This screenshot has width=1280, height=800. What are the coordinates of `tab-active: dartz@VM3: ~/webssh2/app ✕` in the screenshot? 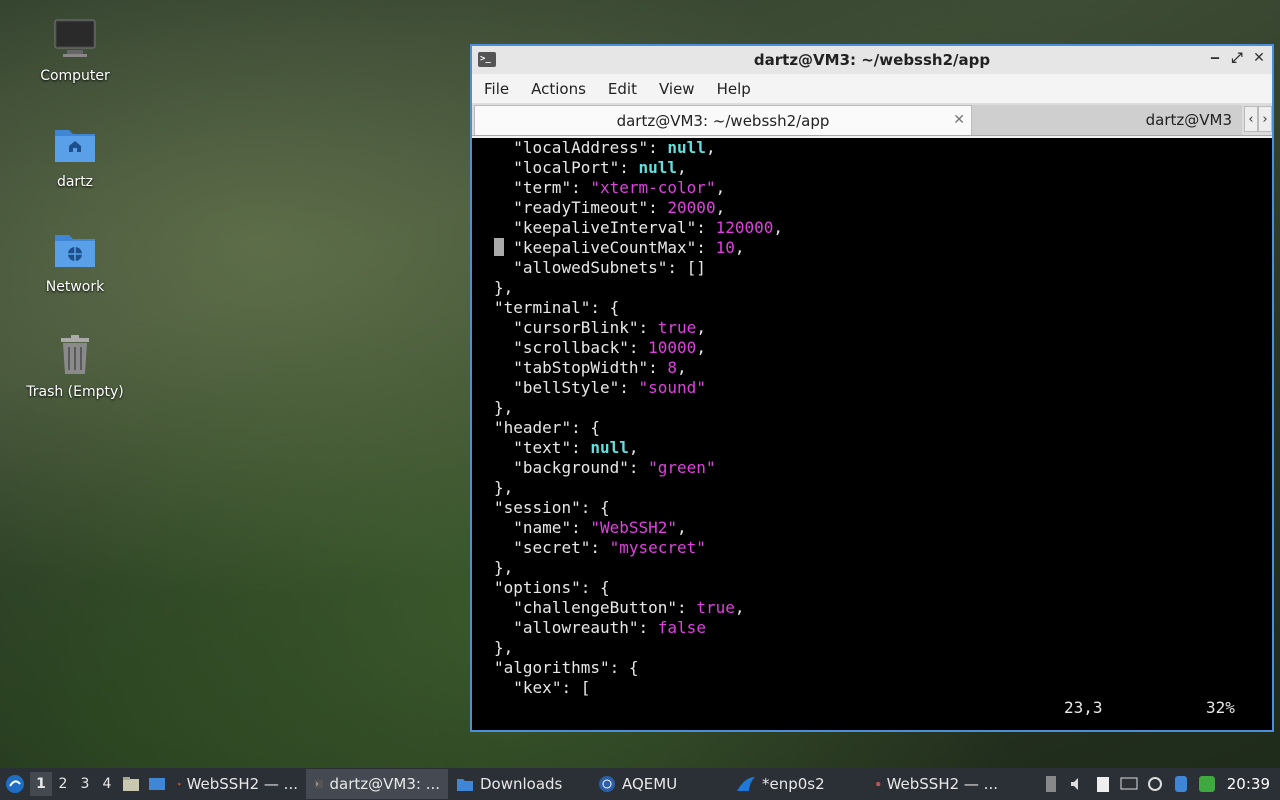 It's located at (723, 120).